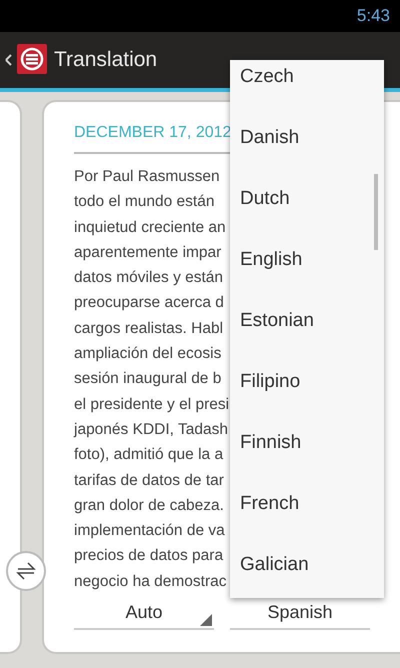  Describe the element at coordinates (26, 60) in the screenshot. I see `app-logo-icon` at that location.